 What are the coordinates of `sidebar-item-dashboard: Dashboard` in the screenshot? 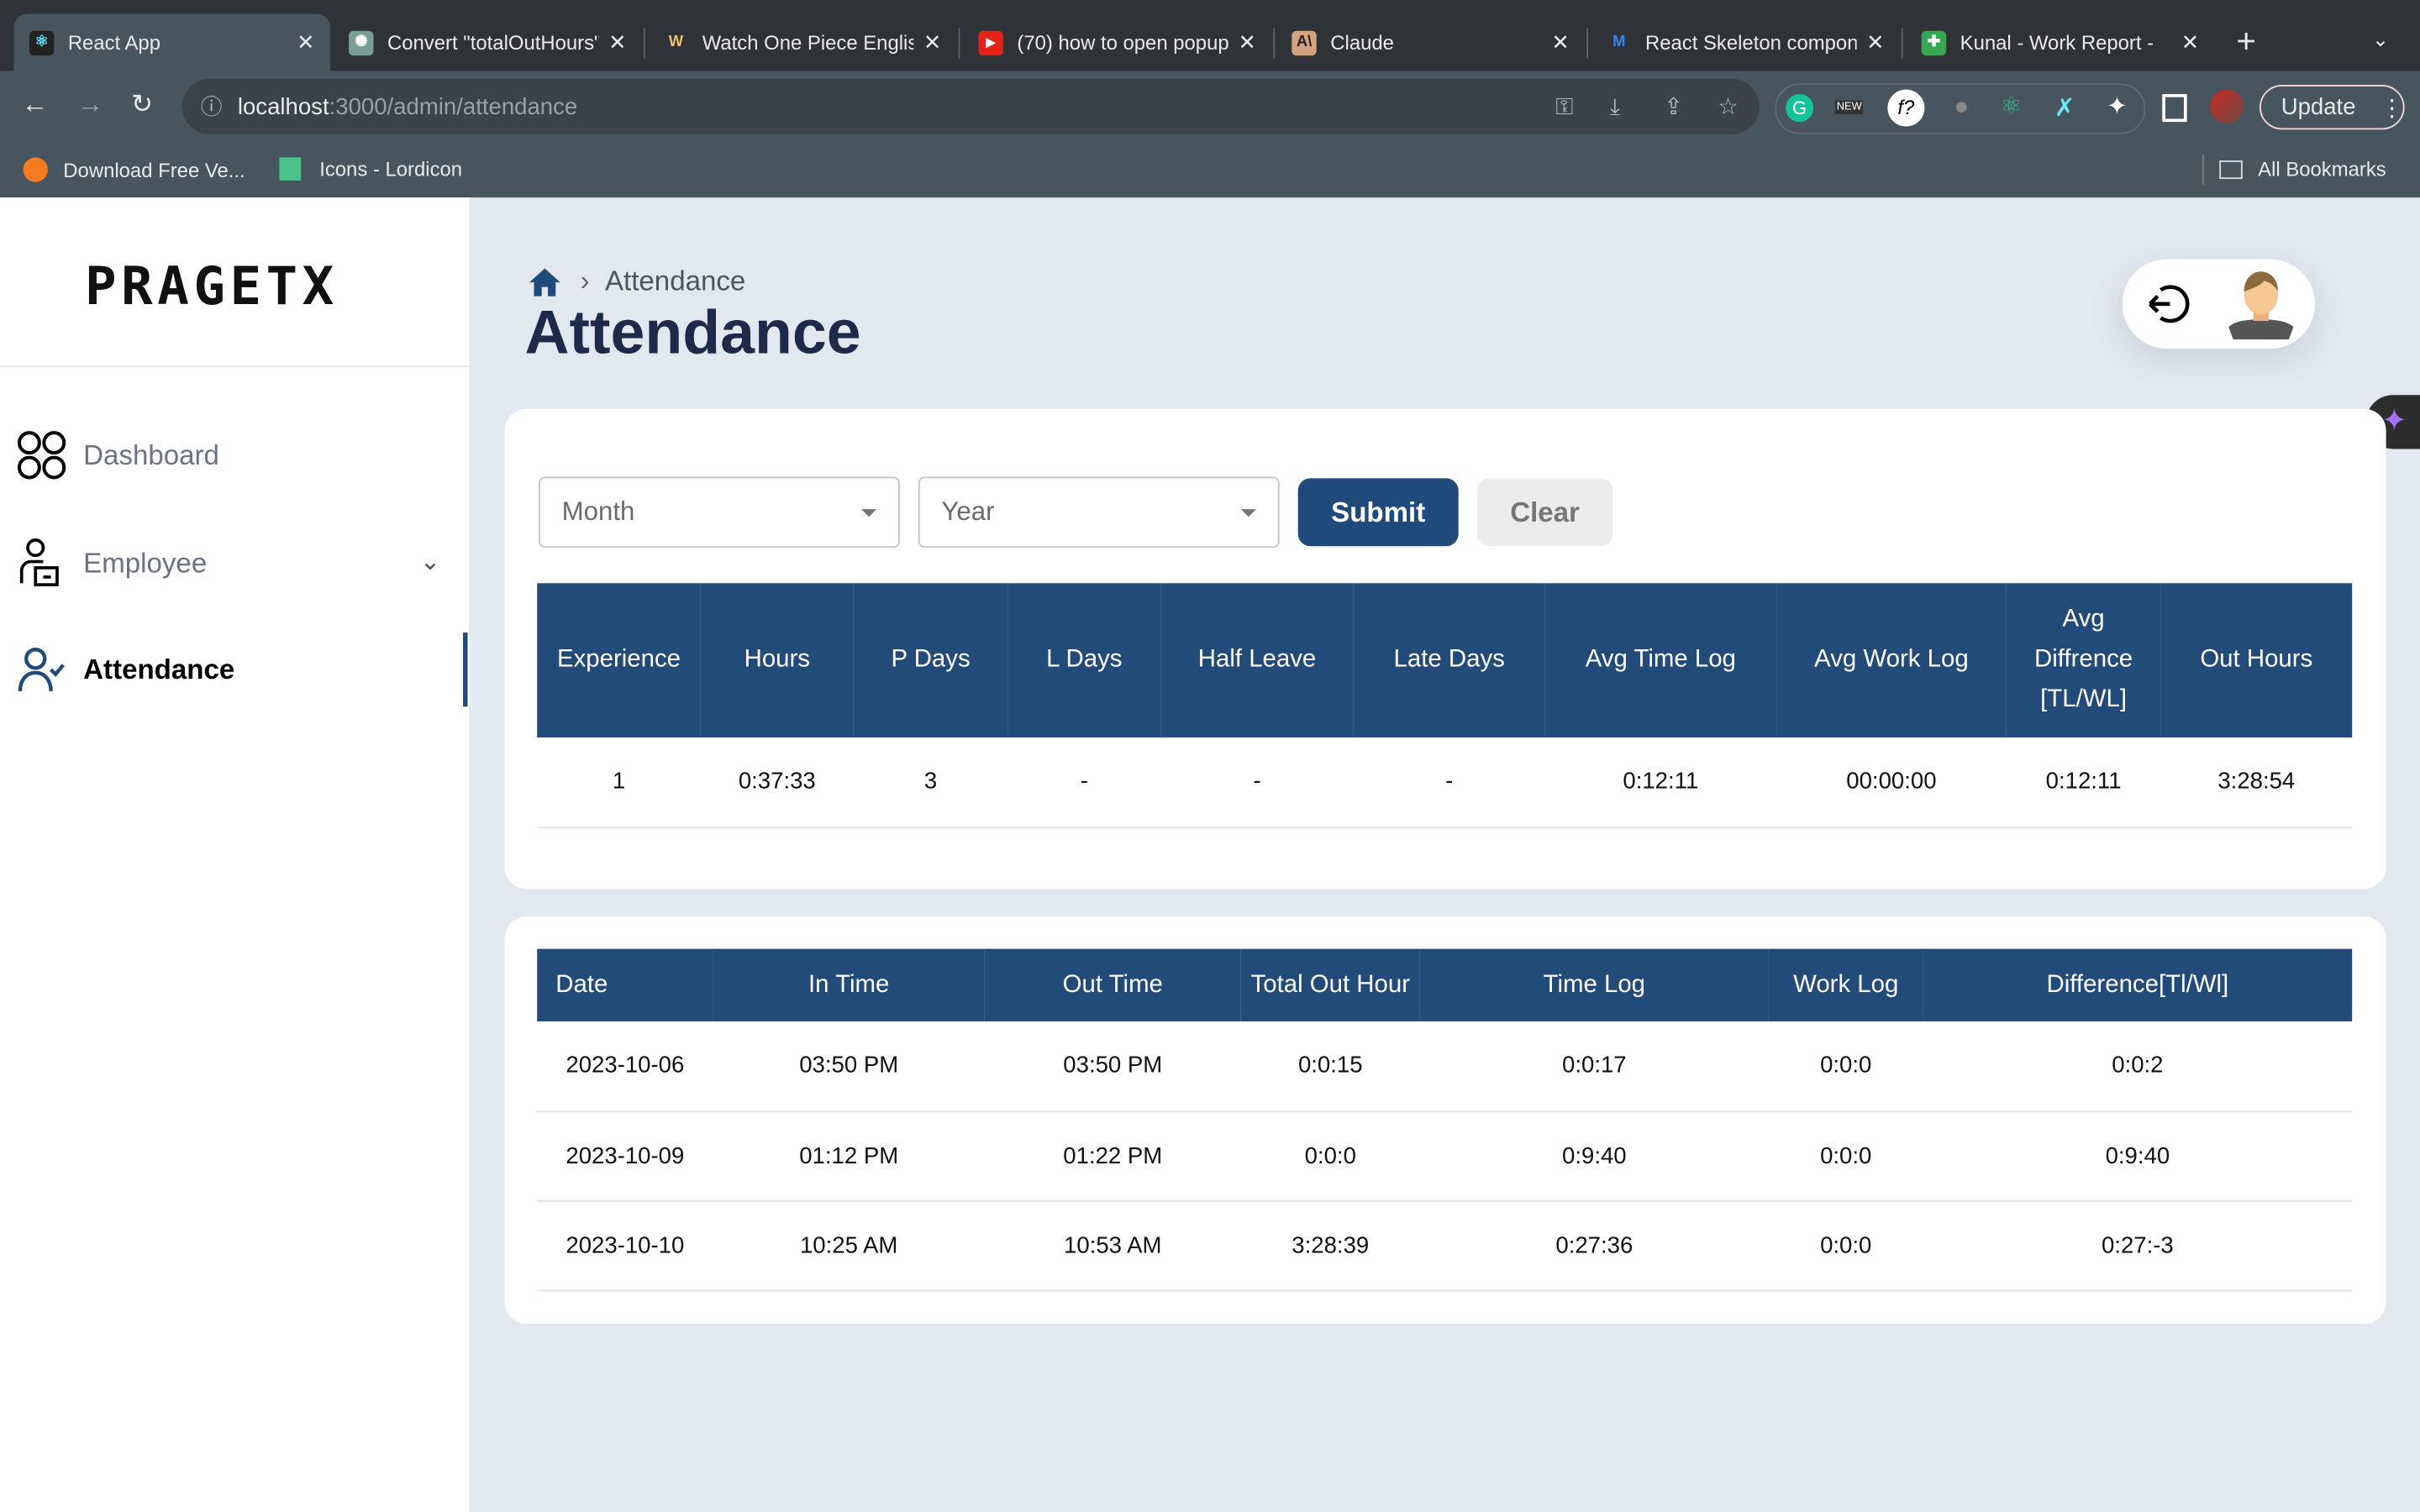 It's located at (117, 455).